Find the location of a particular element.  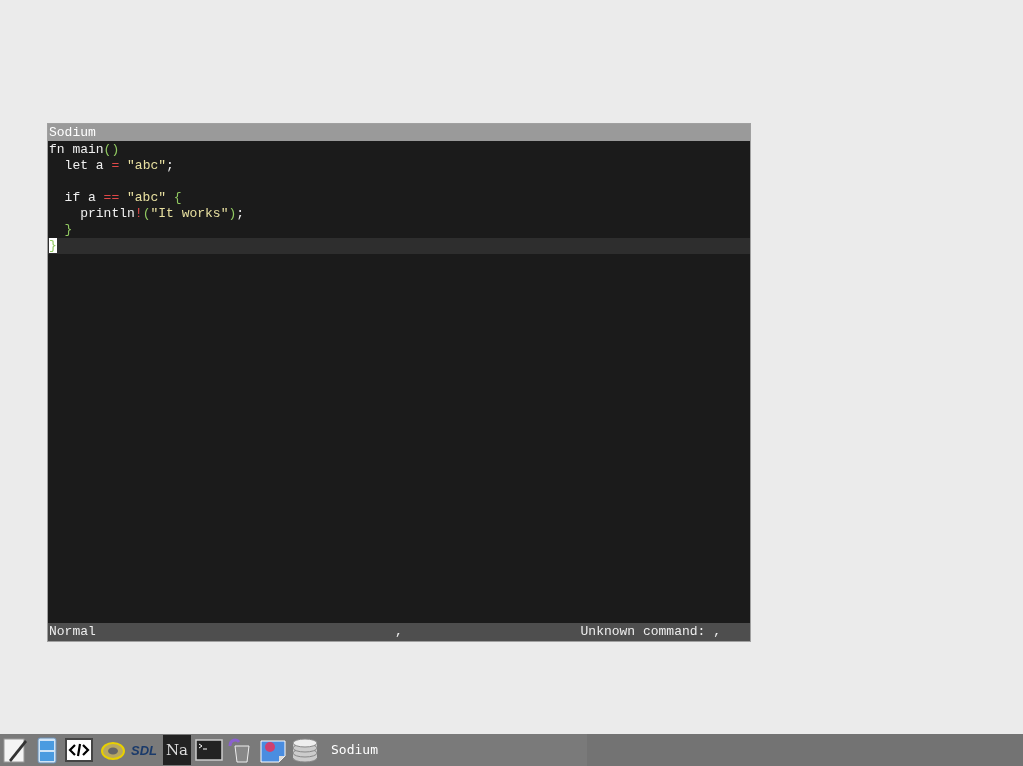

sdl-logo: SDL is located at coordinates (144, 750).